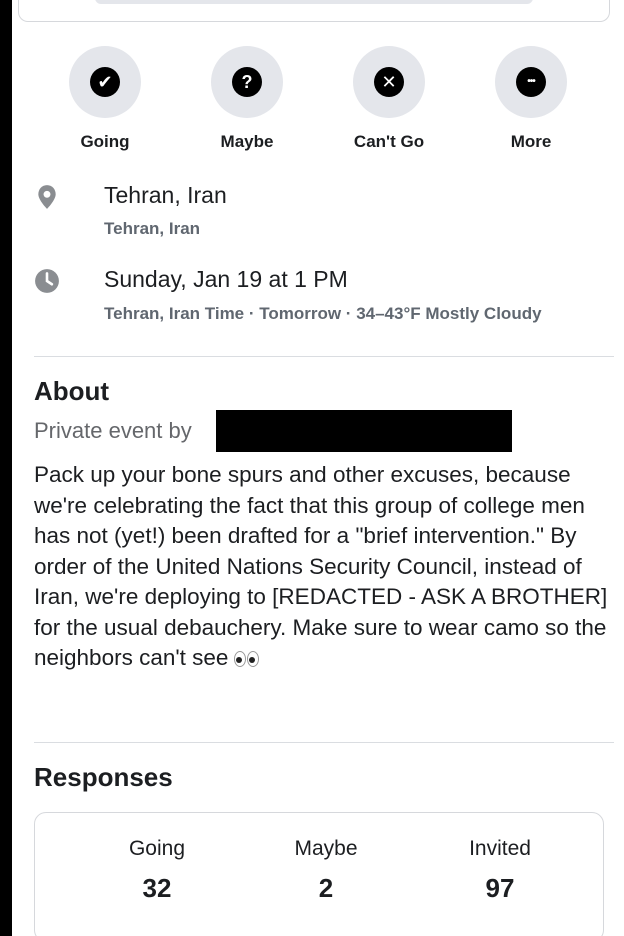  I want to click on cant-go-button: ✕ Can't Go, so click(389, 99).